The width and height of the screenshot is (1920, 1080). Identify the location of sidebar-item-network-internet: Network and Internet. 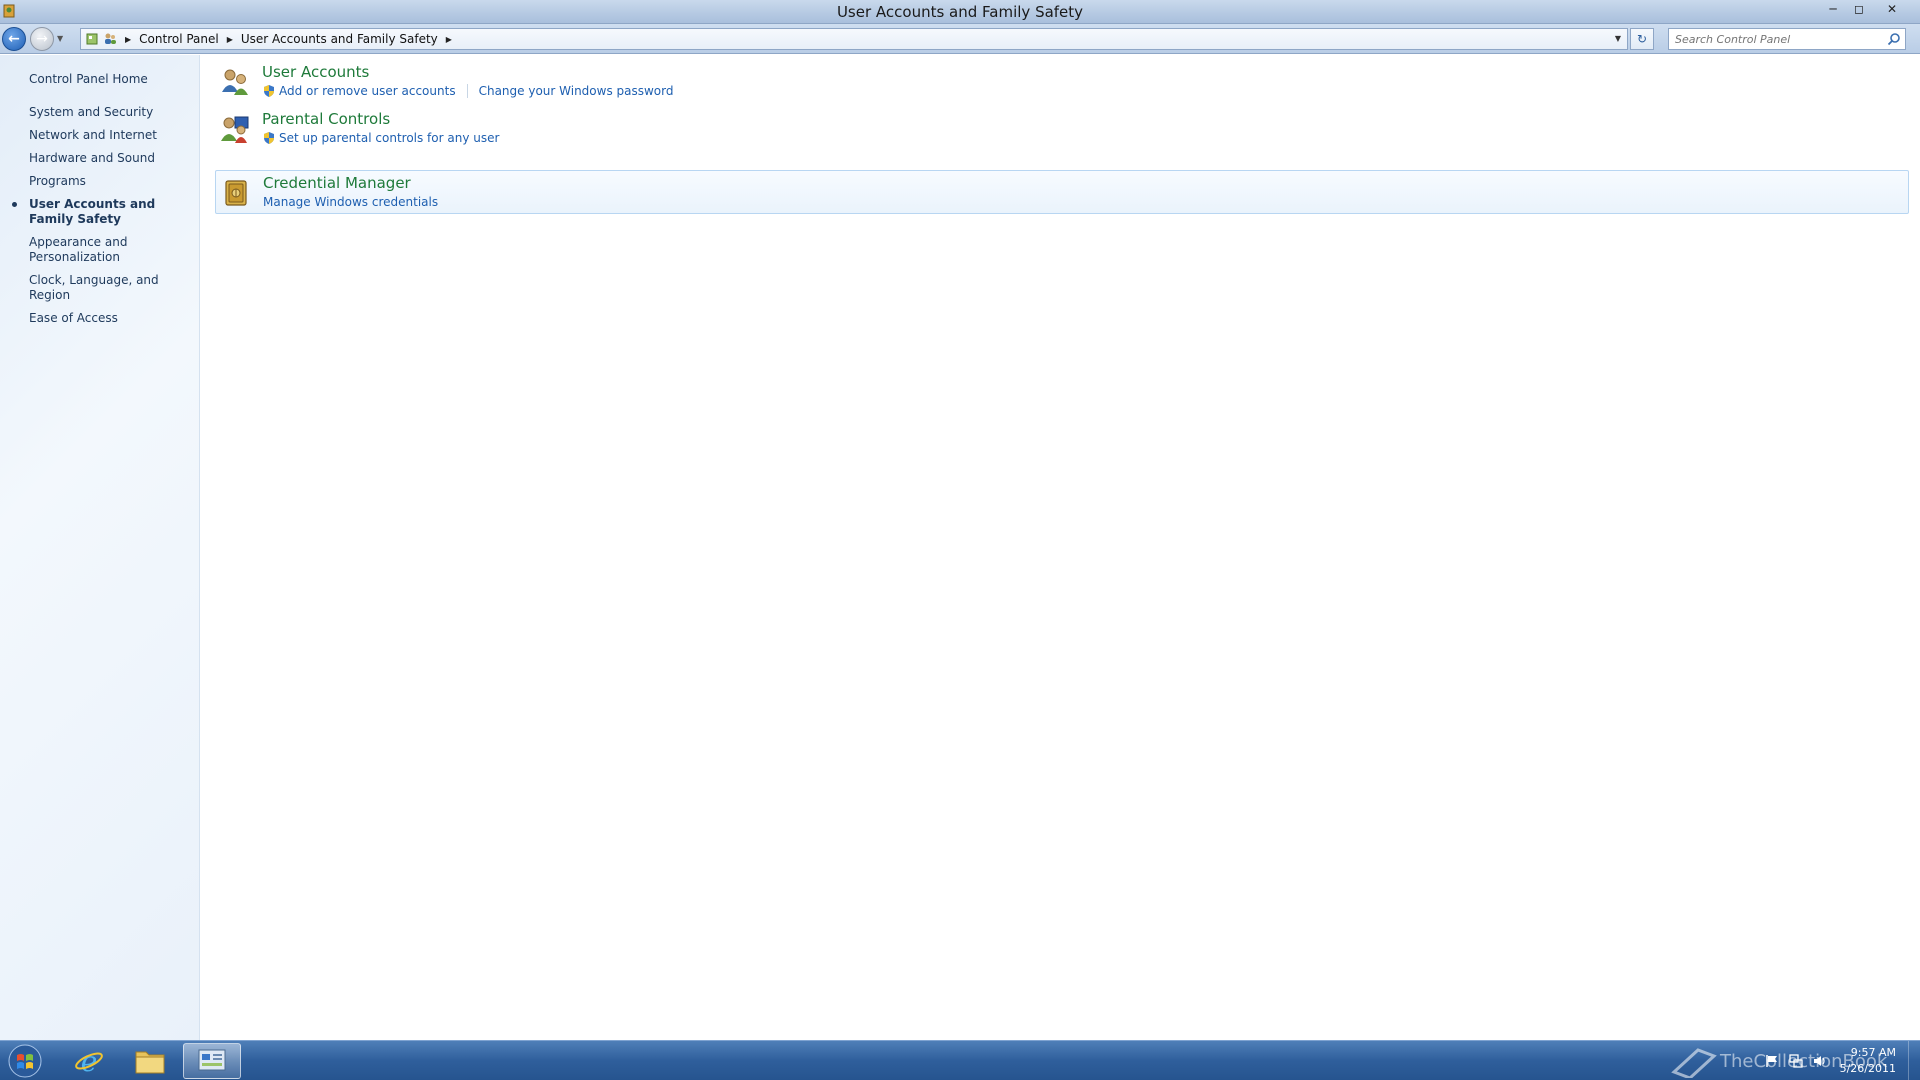
(111, 135).